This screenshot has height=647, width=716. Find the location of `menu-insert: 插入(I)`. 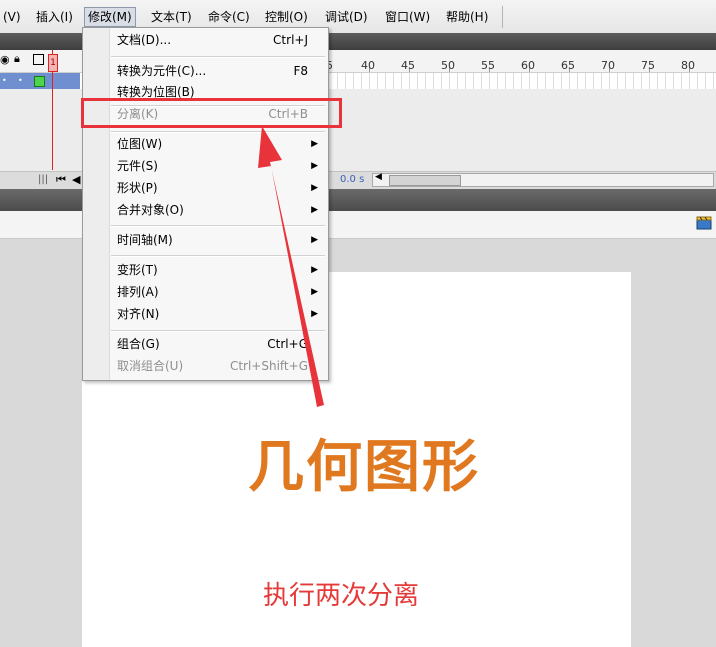

menu-insert: 插入(I) is located at coordinates (54, 17).